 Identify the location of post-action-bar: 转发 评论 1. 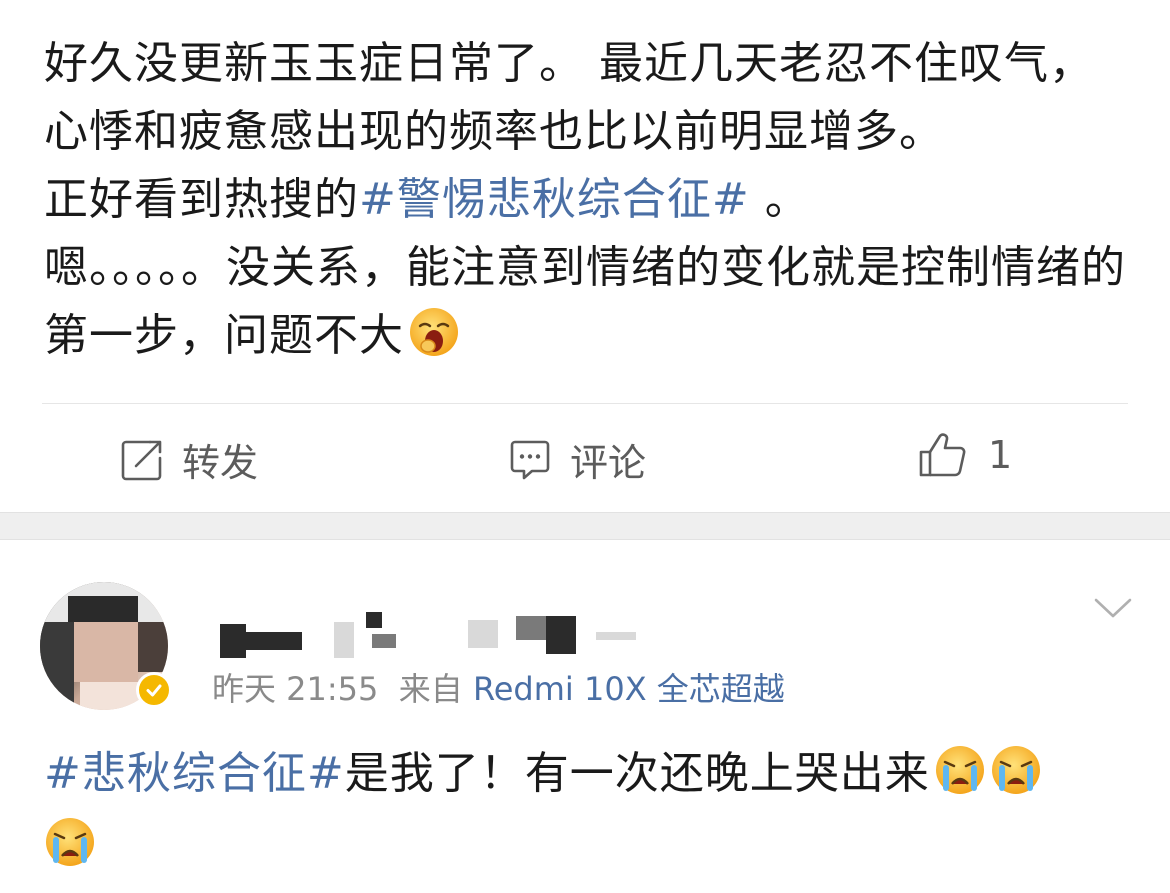
(585, 458).